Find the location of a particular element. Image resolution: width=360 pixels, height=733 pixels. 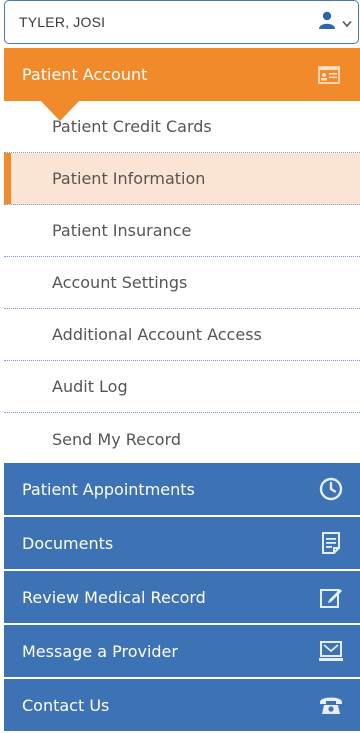

submenu-item-label: Send My Record is located at coordinates (117, 439).